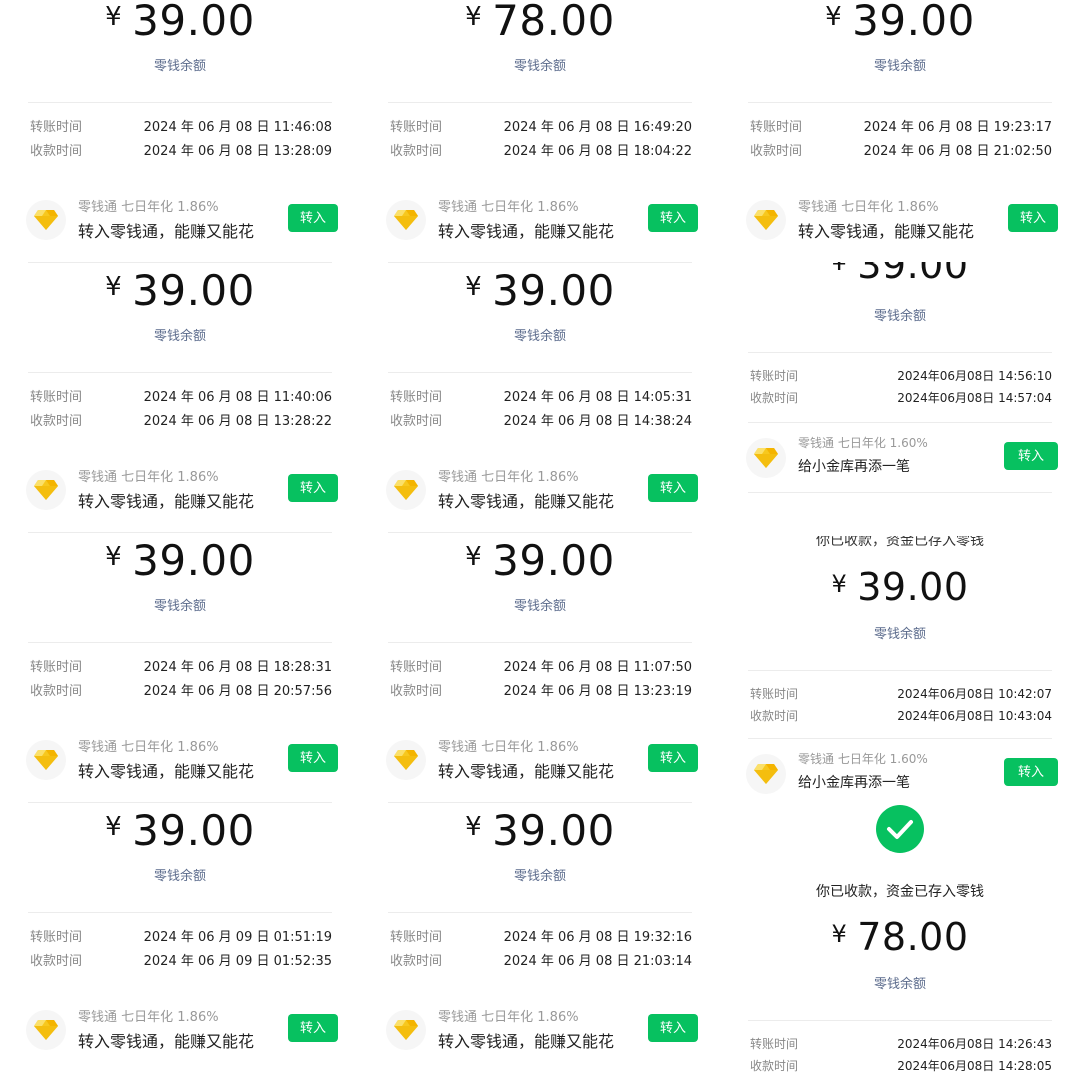 Image resolution: width=1080 pixels, height=1080 pixels. I want to click on receive-time-value: 2024 年 06 月 08 日 14:38:24, so click(597, 421).